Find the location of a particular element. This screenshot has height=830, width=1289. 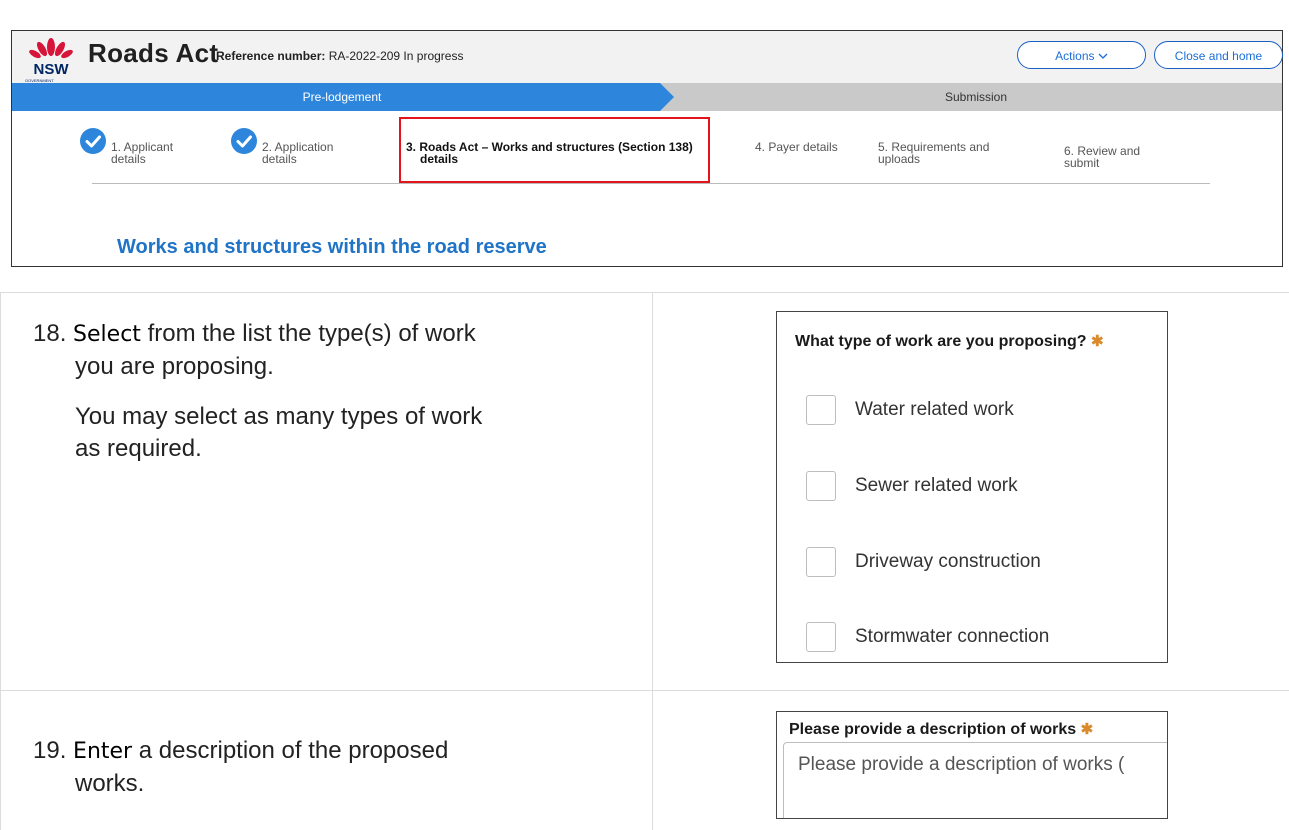

step-number: 18. is located at coordinates (50, 333).